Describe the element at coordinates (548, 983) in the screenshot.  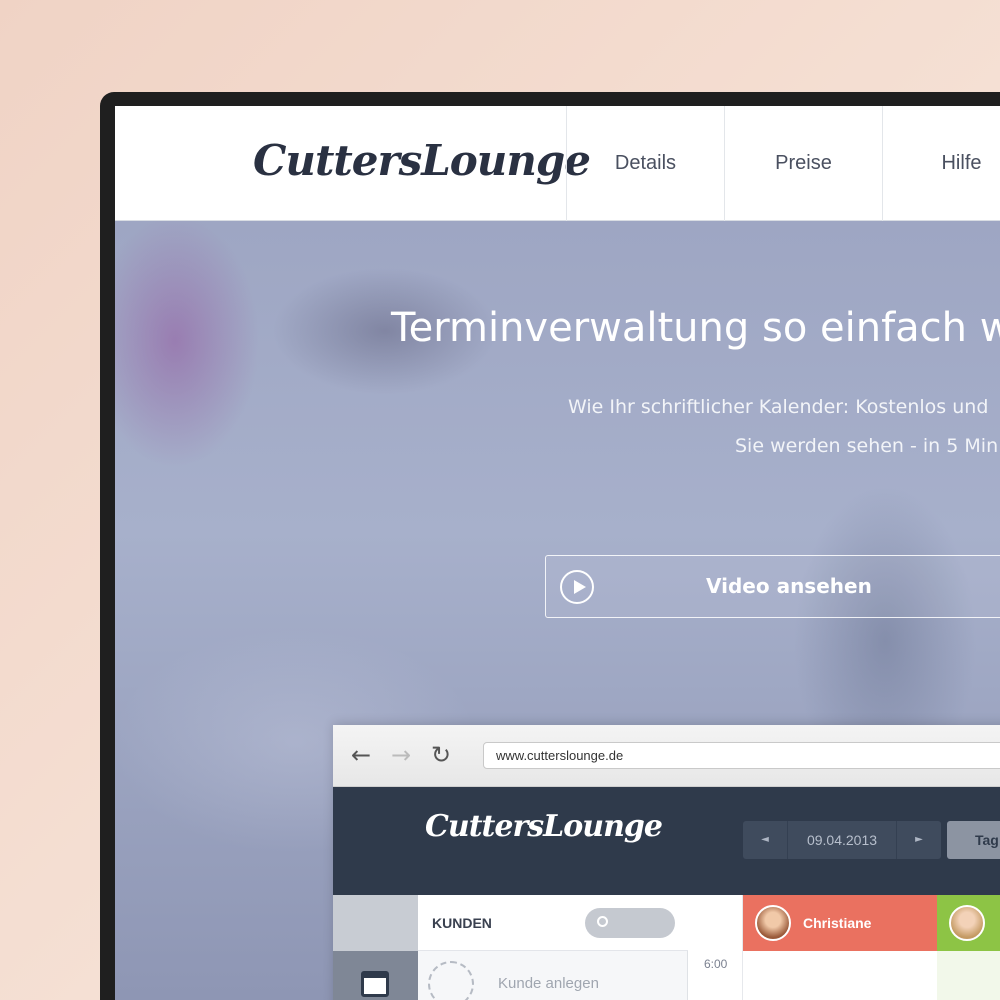
I see `add-customer-label: Kunde anlegen` at that location.